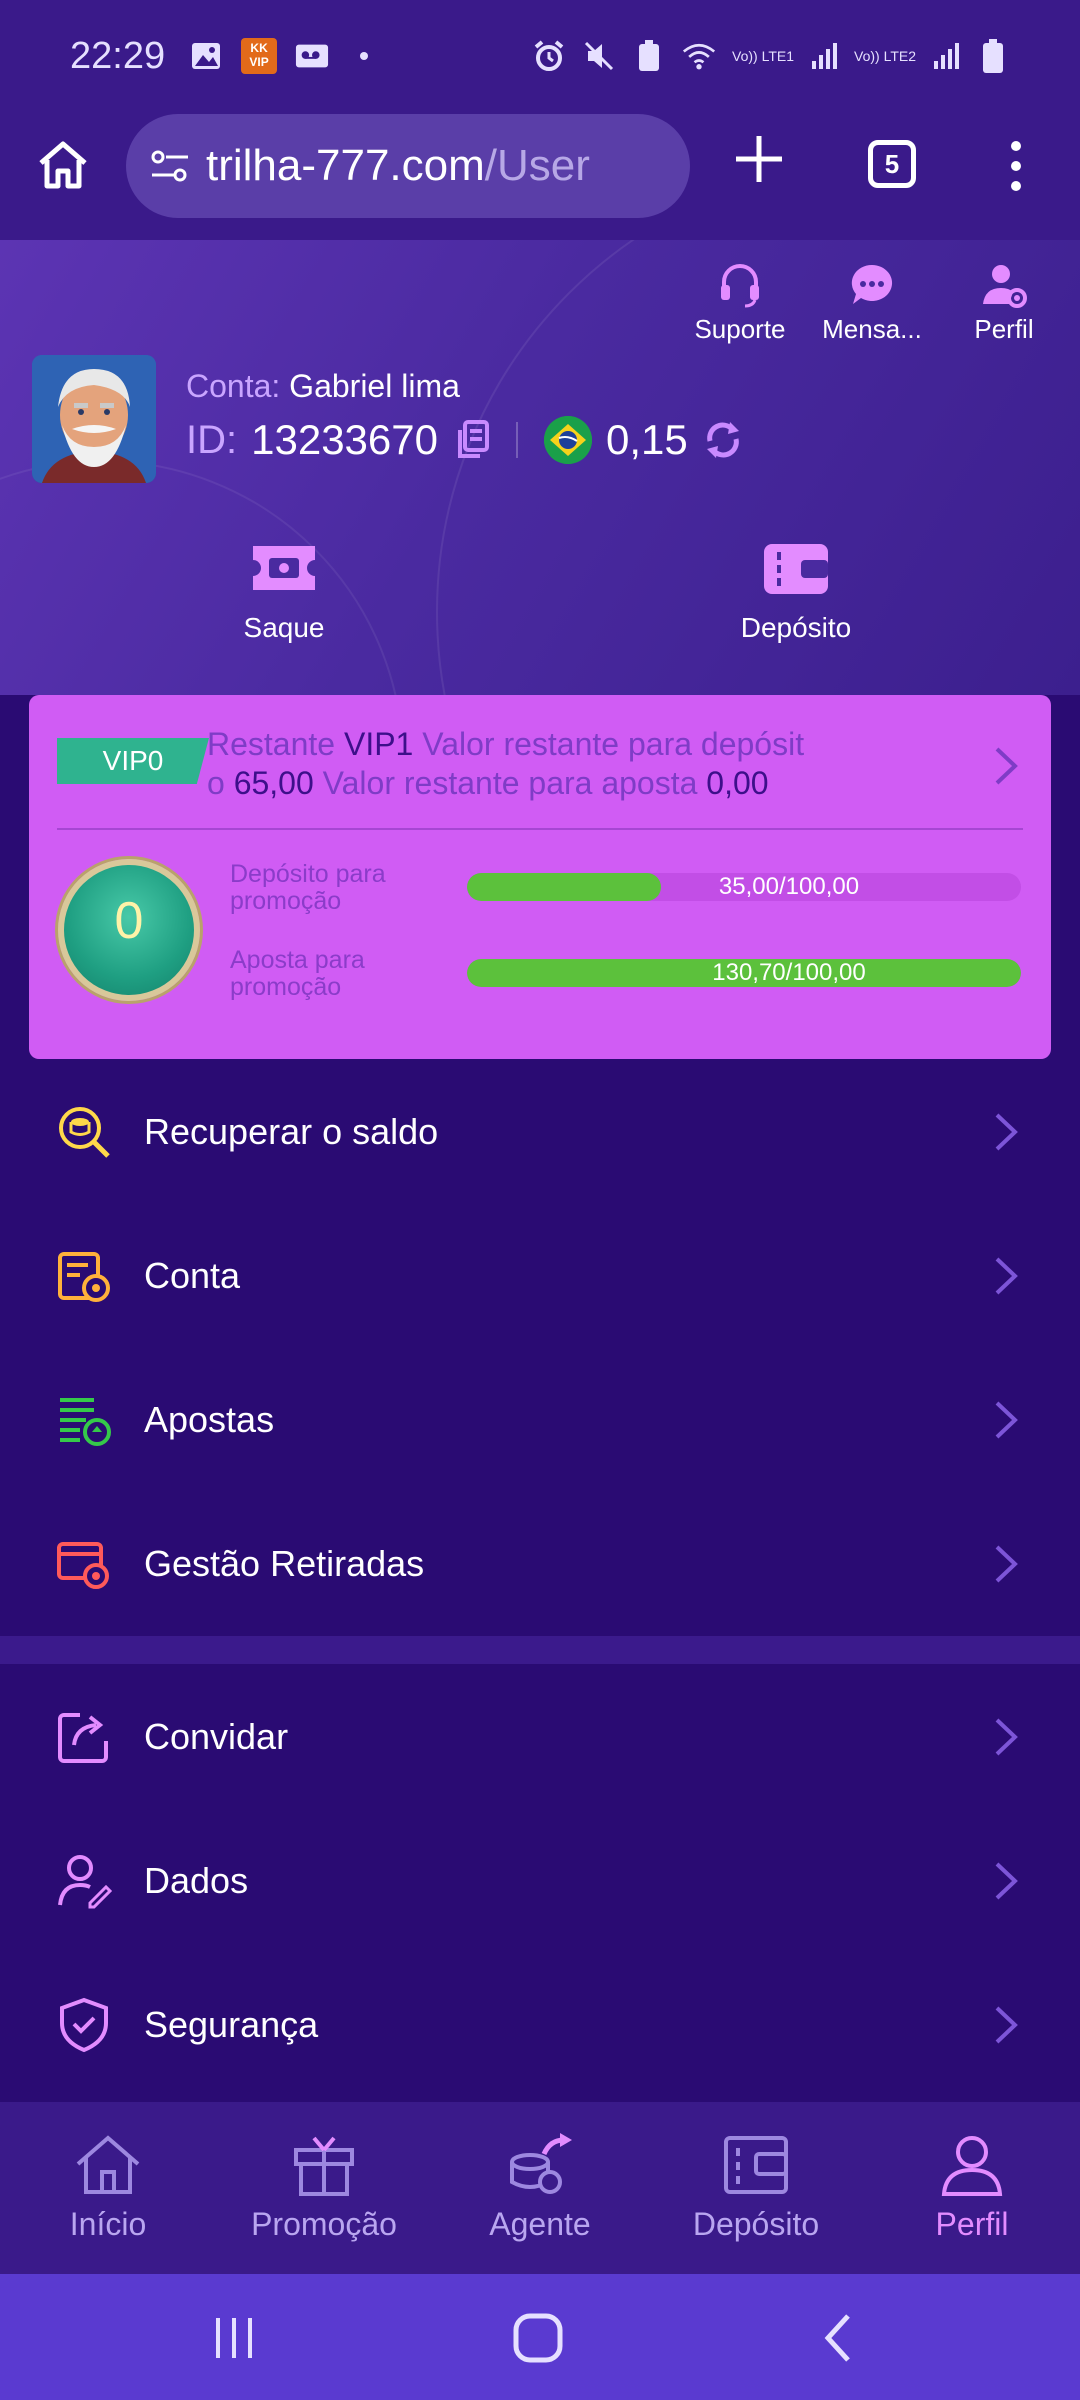 The image size is (1080, 2400). I want to click on vip-medal-icon: 0, so click(129, 930).